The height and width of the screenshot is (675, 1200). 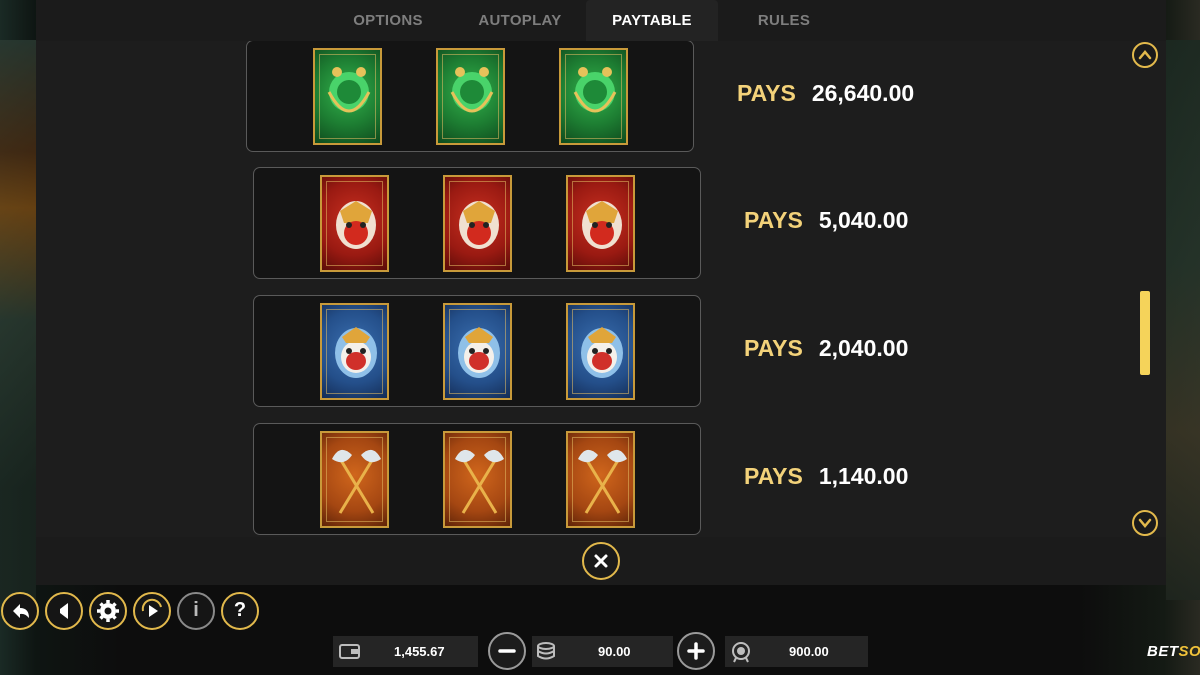 What do you see at coordinates (1145, 332) in the screenshot?
I see `scrollbar-thumb` at bounding box center [1145, 332].